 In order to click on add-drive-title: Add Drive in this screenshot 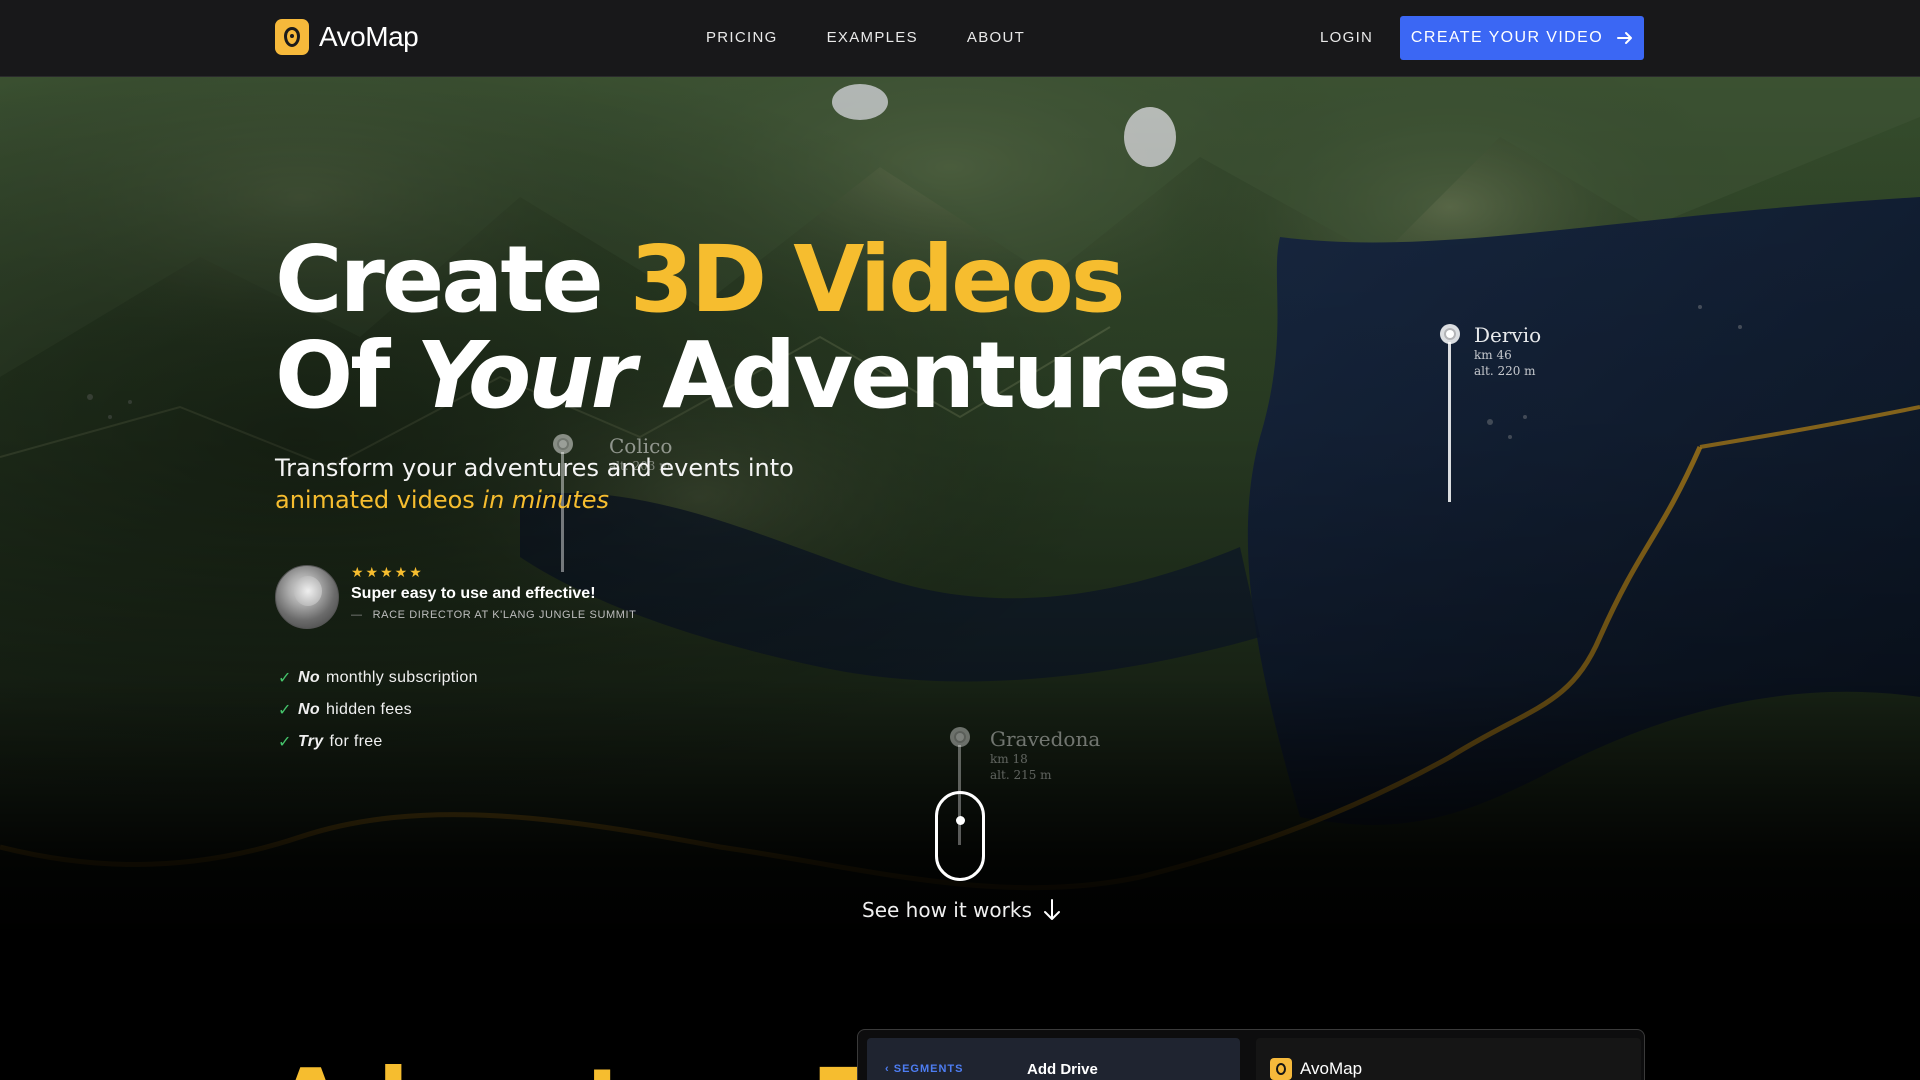, I will do `click(1062, 1069)`.